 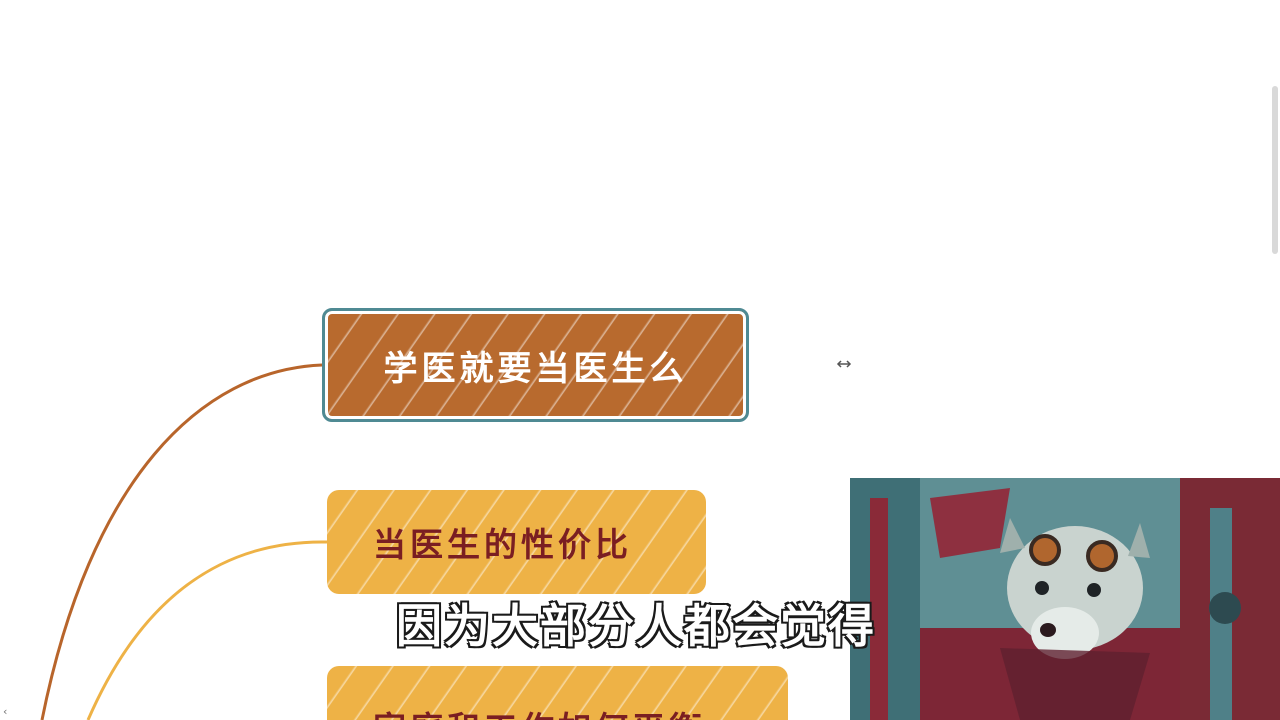 I want to click on root-node-label: 学医就要当医生么, so click(x=535, y=368).